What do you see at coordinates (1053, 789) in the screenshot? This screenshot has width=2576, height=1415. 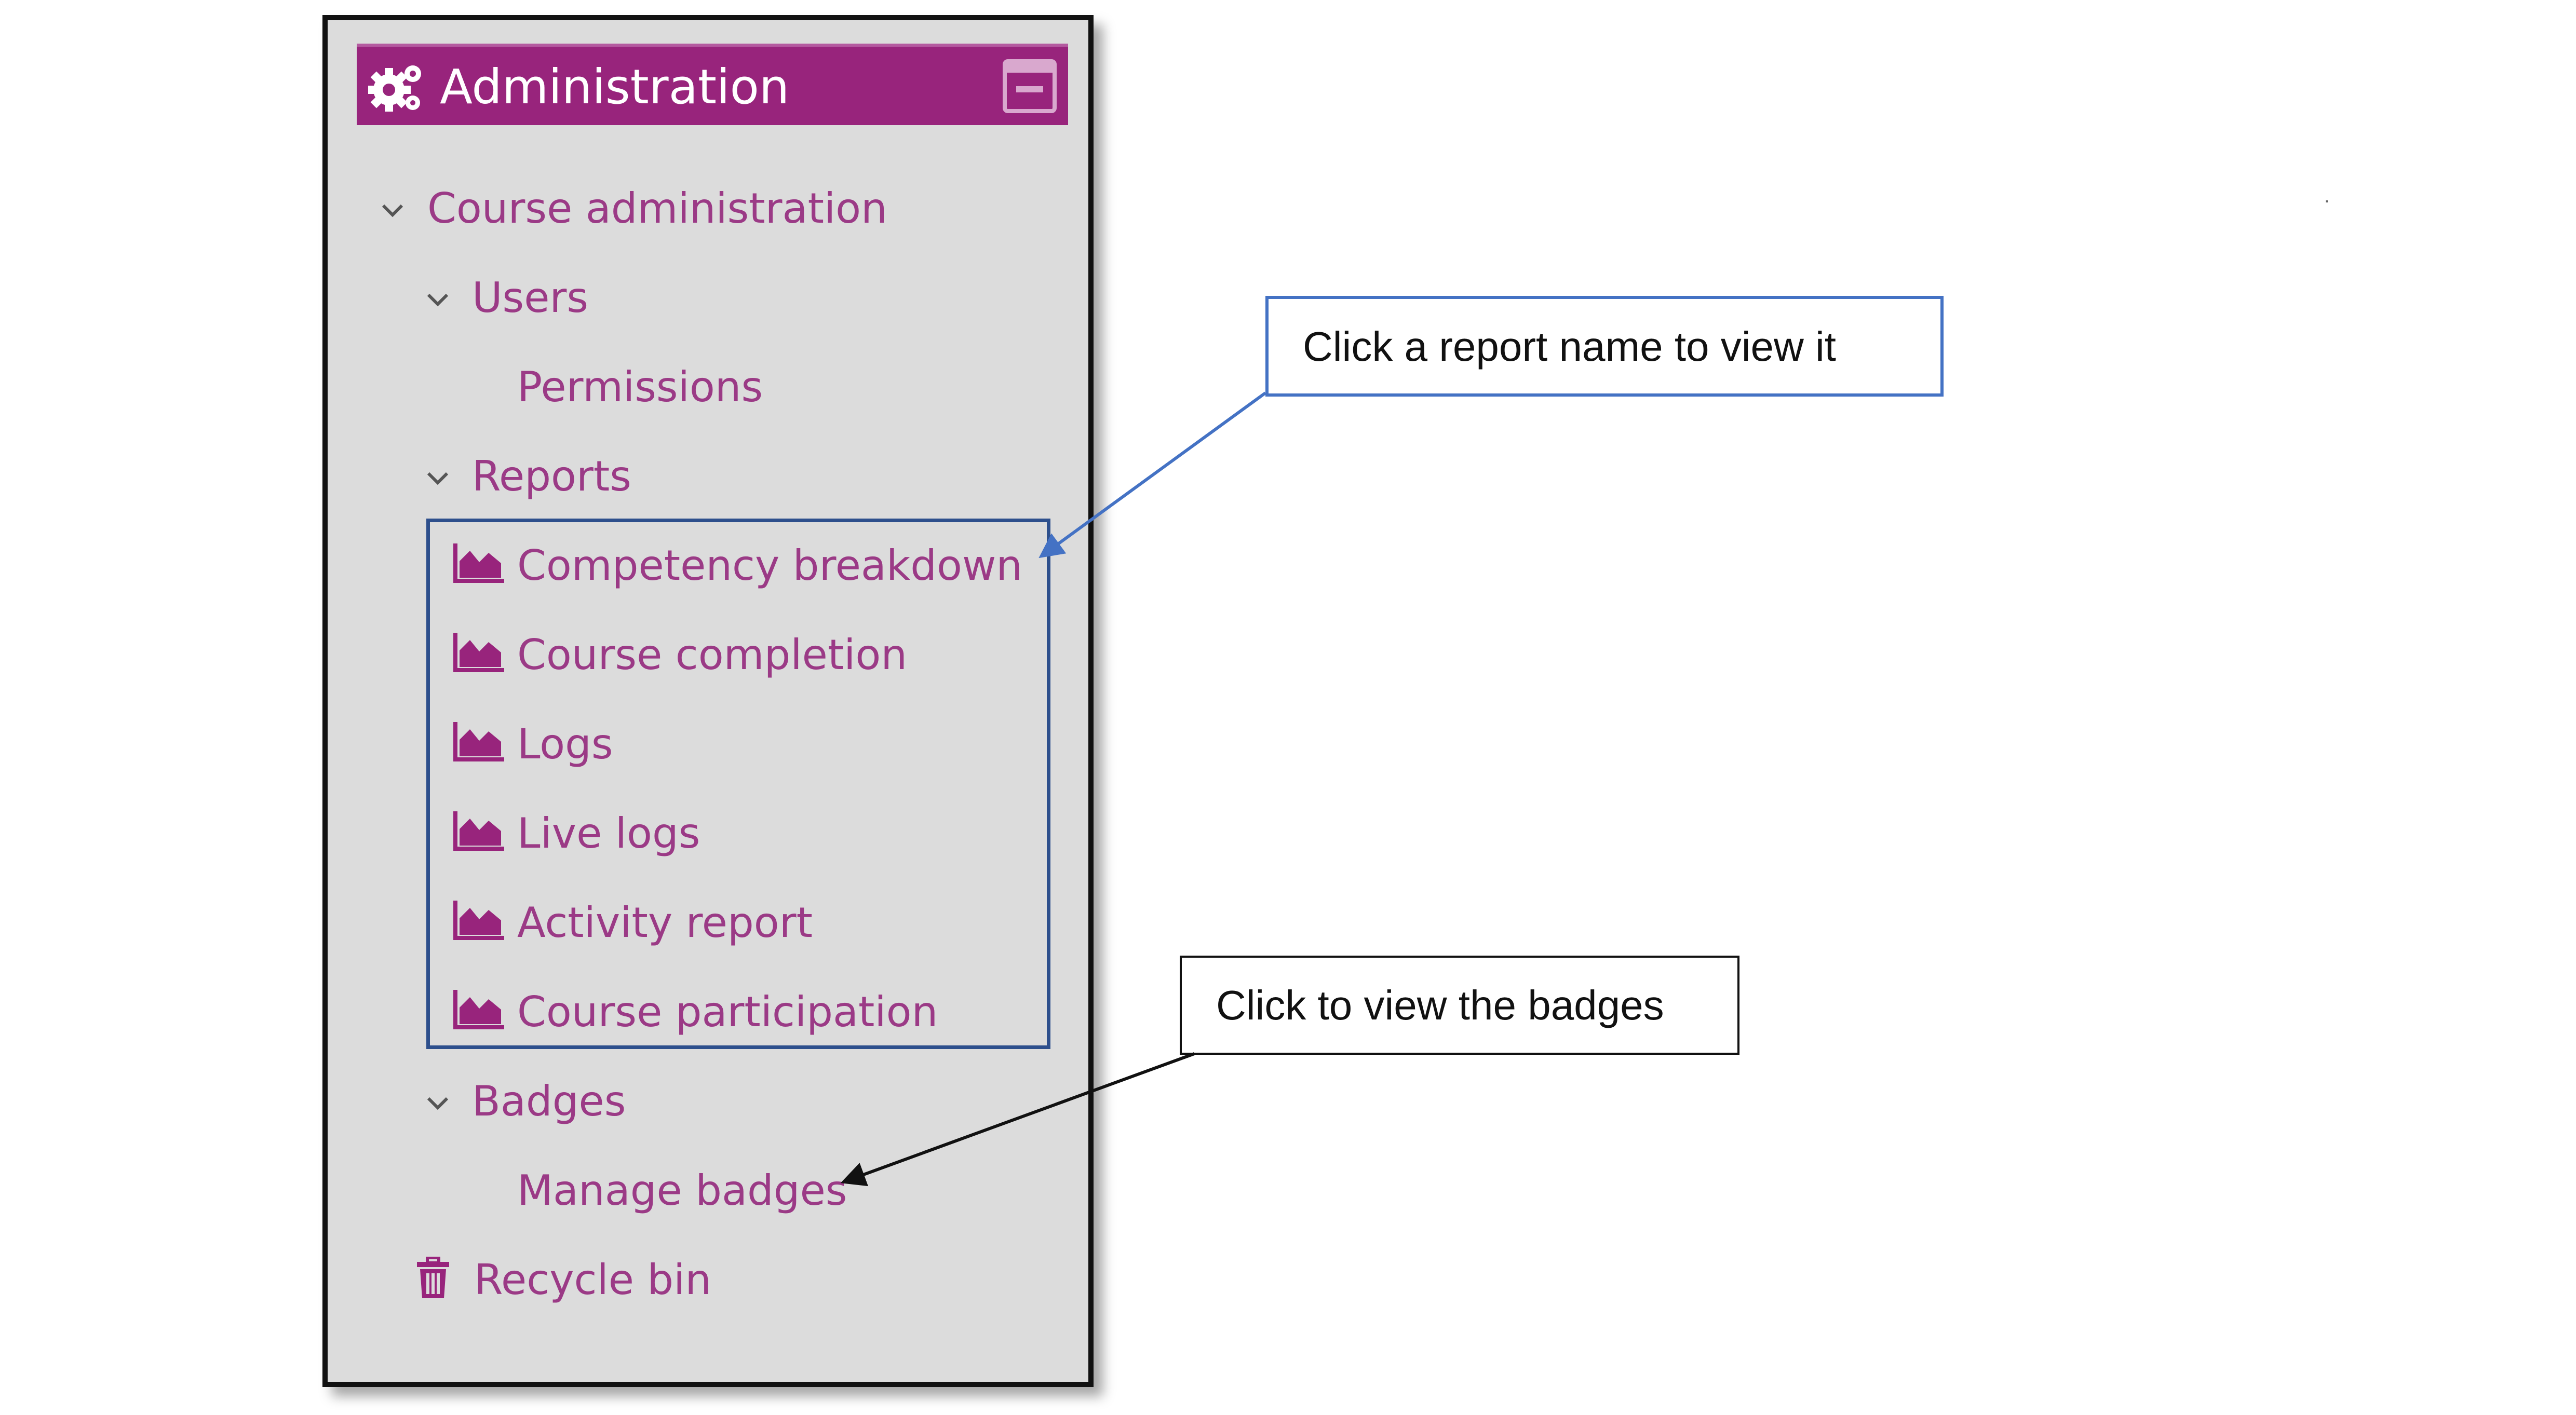 I see `callout-arrows` at bounding box center [1053, 789].